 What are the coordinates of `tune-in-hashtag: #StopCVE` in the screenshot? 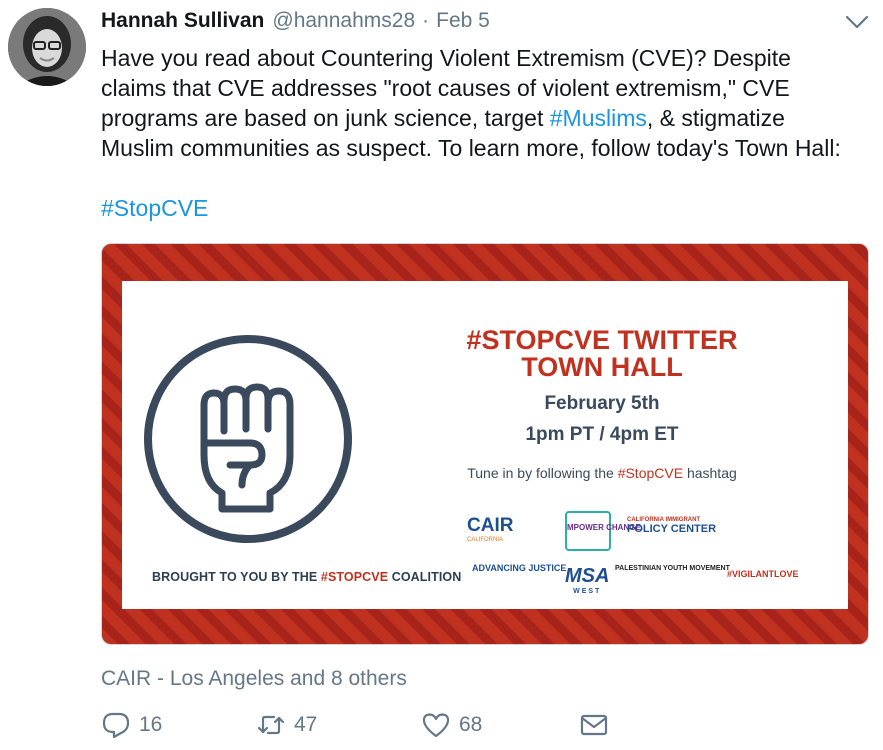 It's located at (650, 473).